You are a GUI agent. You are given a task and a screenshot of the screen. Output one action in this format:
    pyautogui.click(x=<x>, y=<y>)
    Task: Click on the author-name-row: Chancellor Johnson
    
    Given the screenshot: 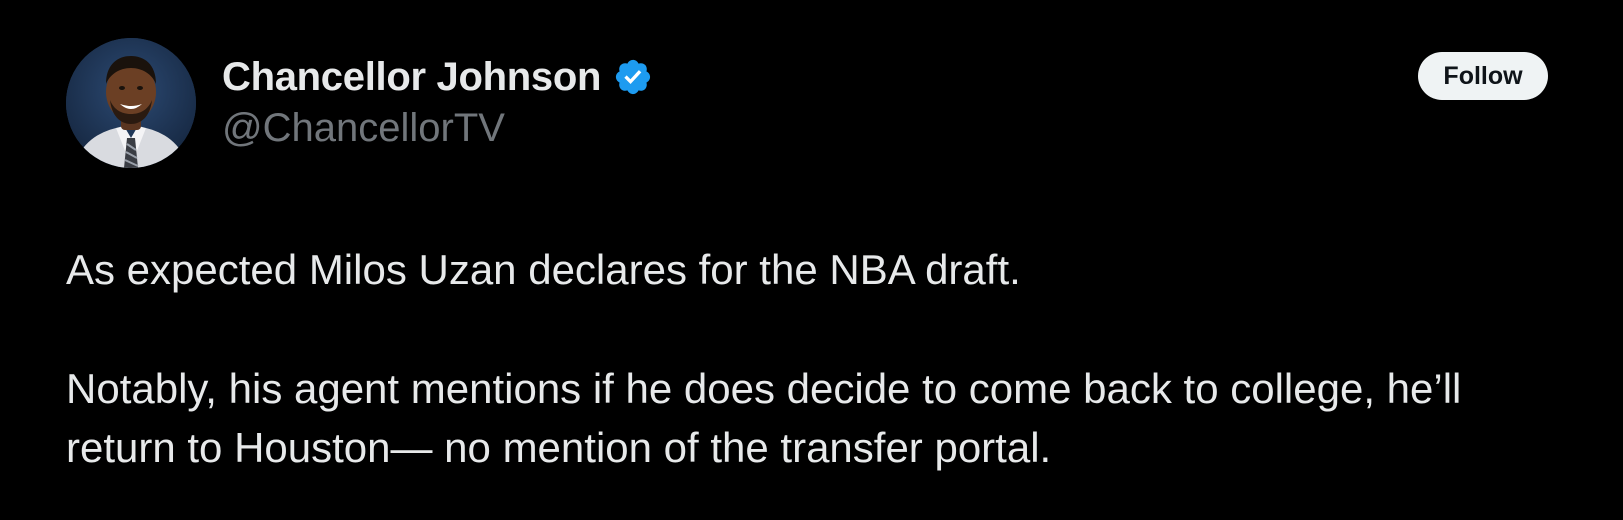 What is the action you would take?
    pyautogui.click(x=437, y=77)
    